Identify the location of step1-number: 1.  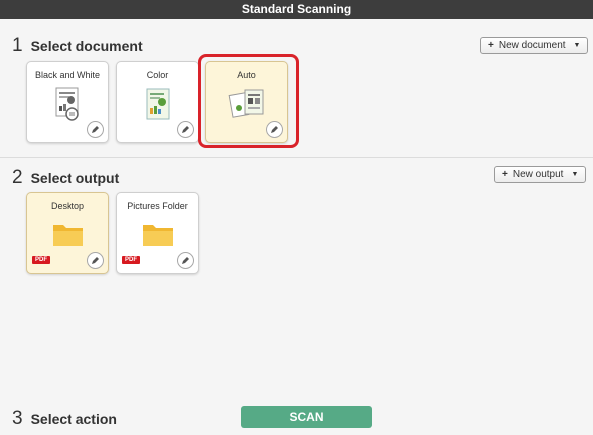
(17, 45).